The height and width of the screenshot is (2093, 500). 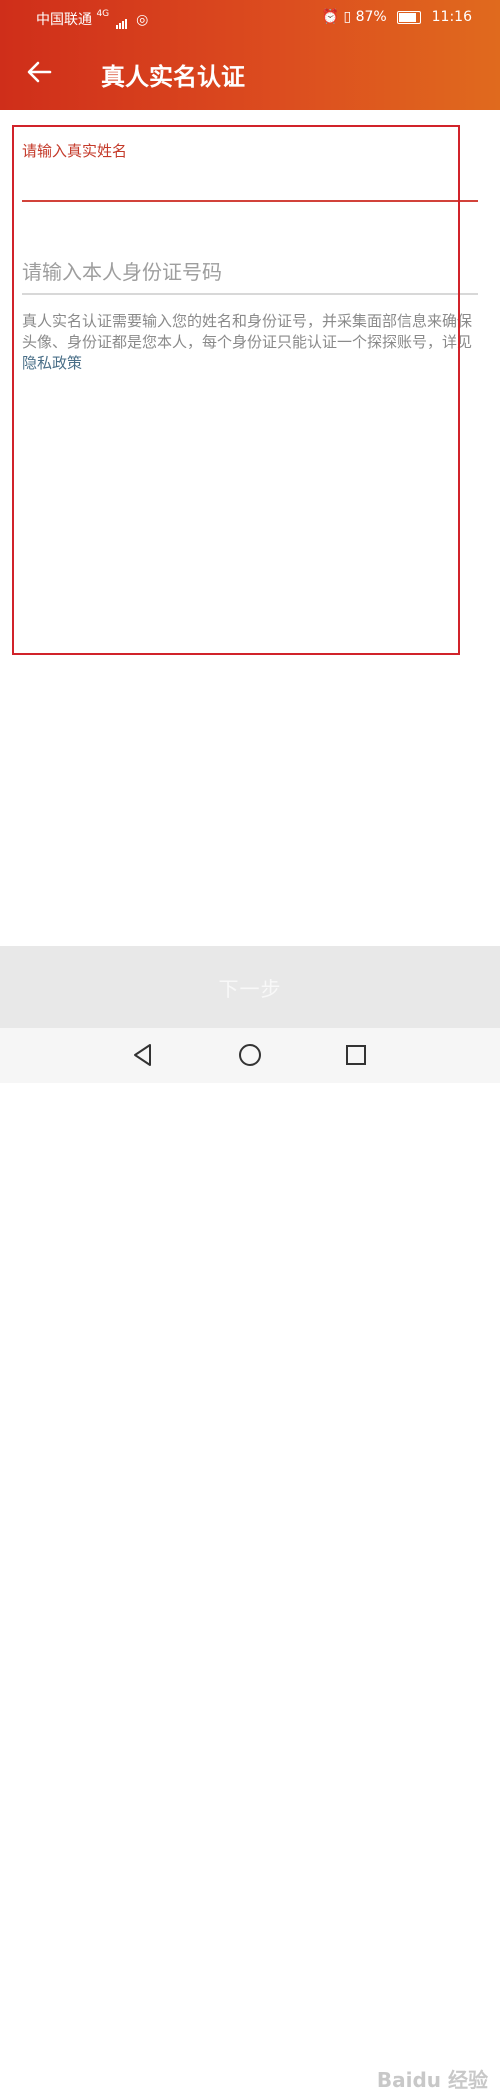 I want to click on vibrate-icon: ▯, so click(x=347, y=17).